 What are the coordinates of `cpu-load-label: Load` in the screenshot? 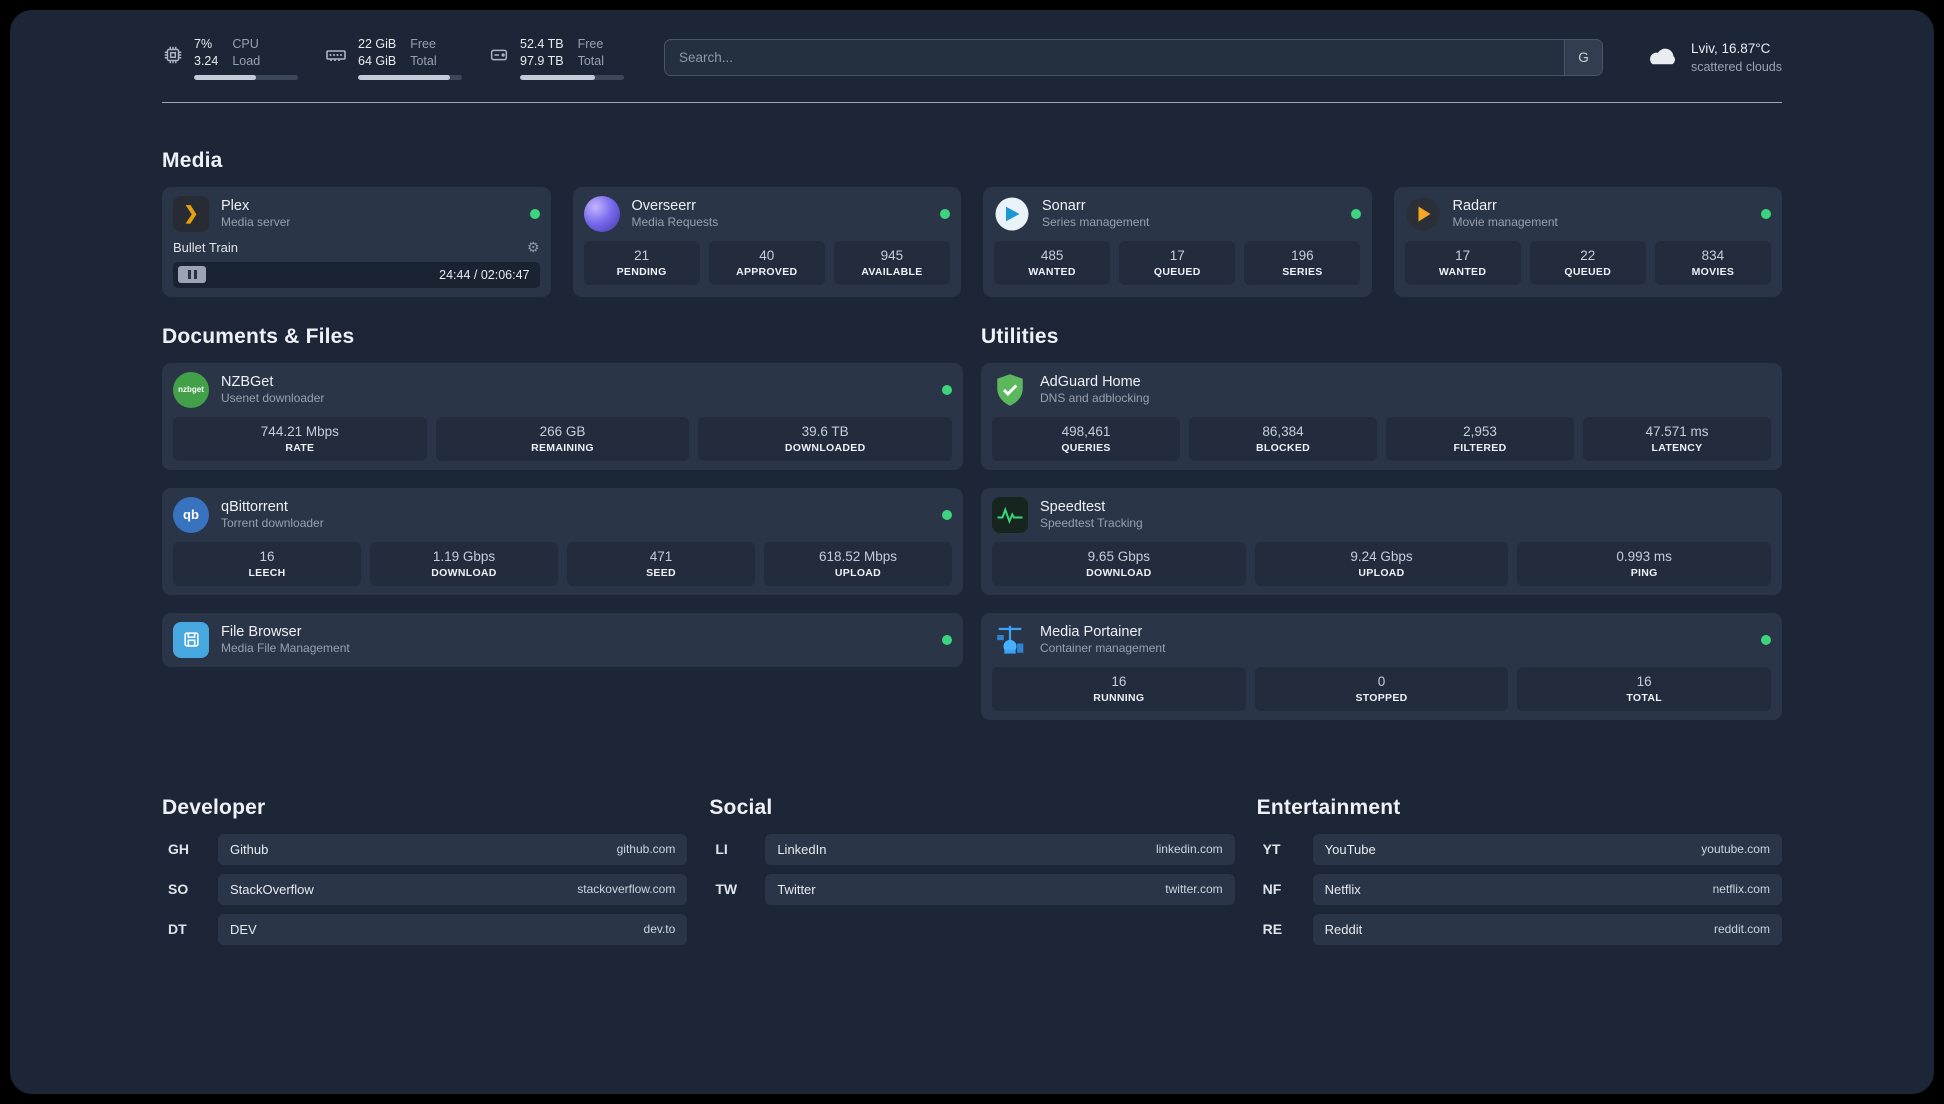 It's located at (246, 60).